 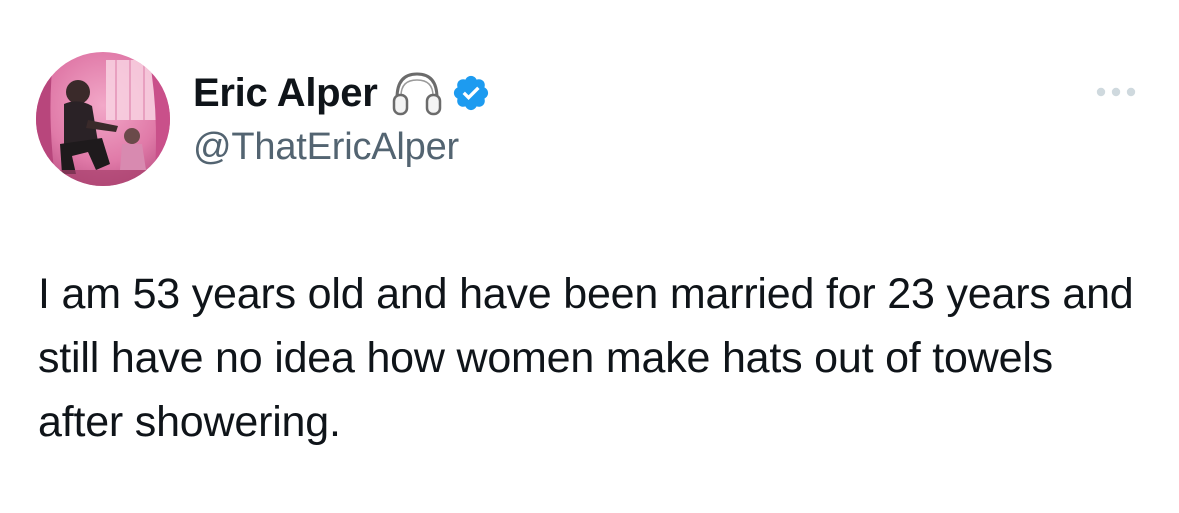 I want to click on avatar-photo, so click(x=103, y=119).